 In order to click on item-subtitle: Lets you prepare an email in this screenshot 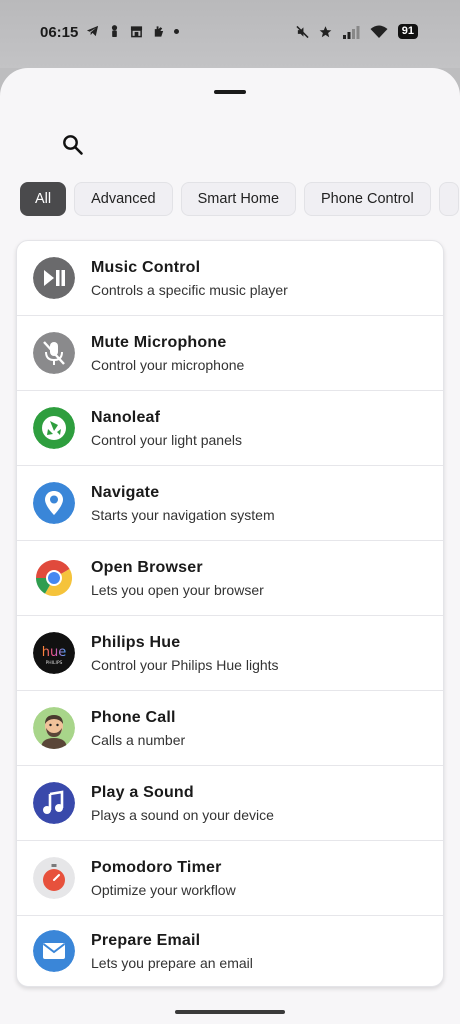, I will do `click(172, 962)`.